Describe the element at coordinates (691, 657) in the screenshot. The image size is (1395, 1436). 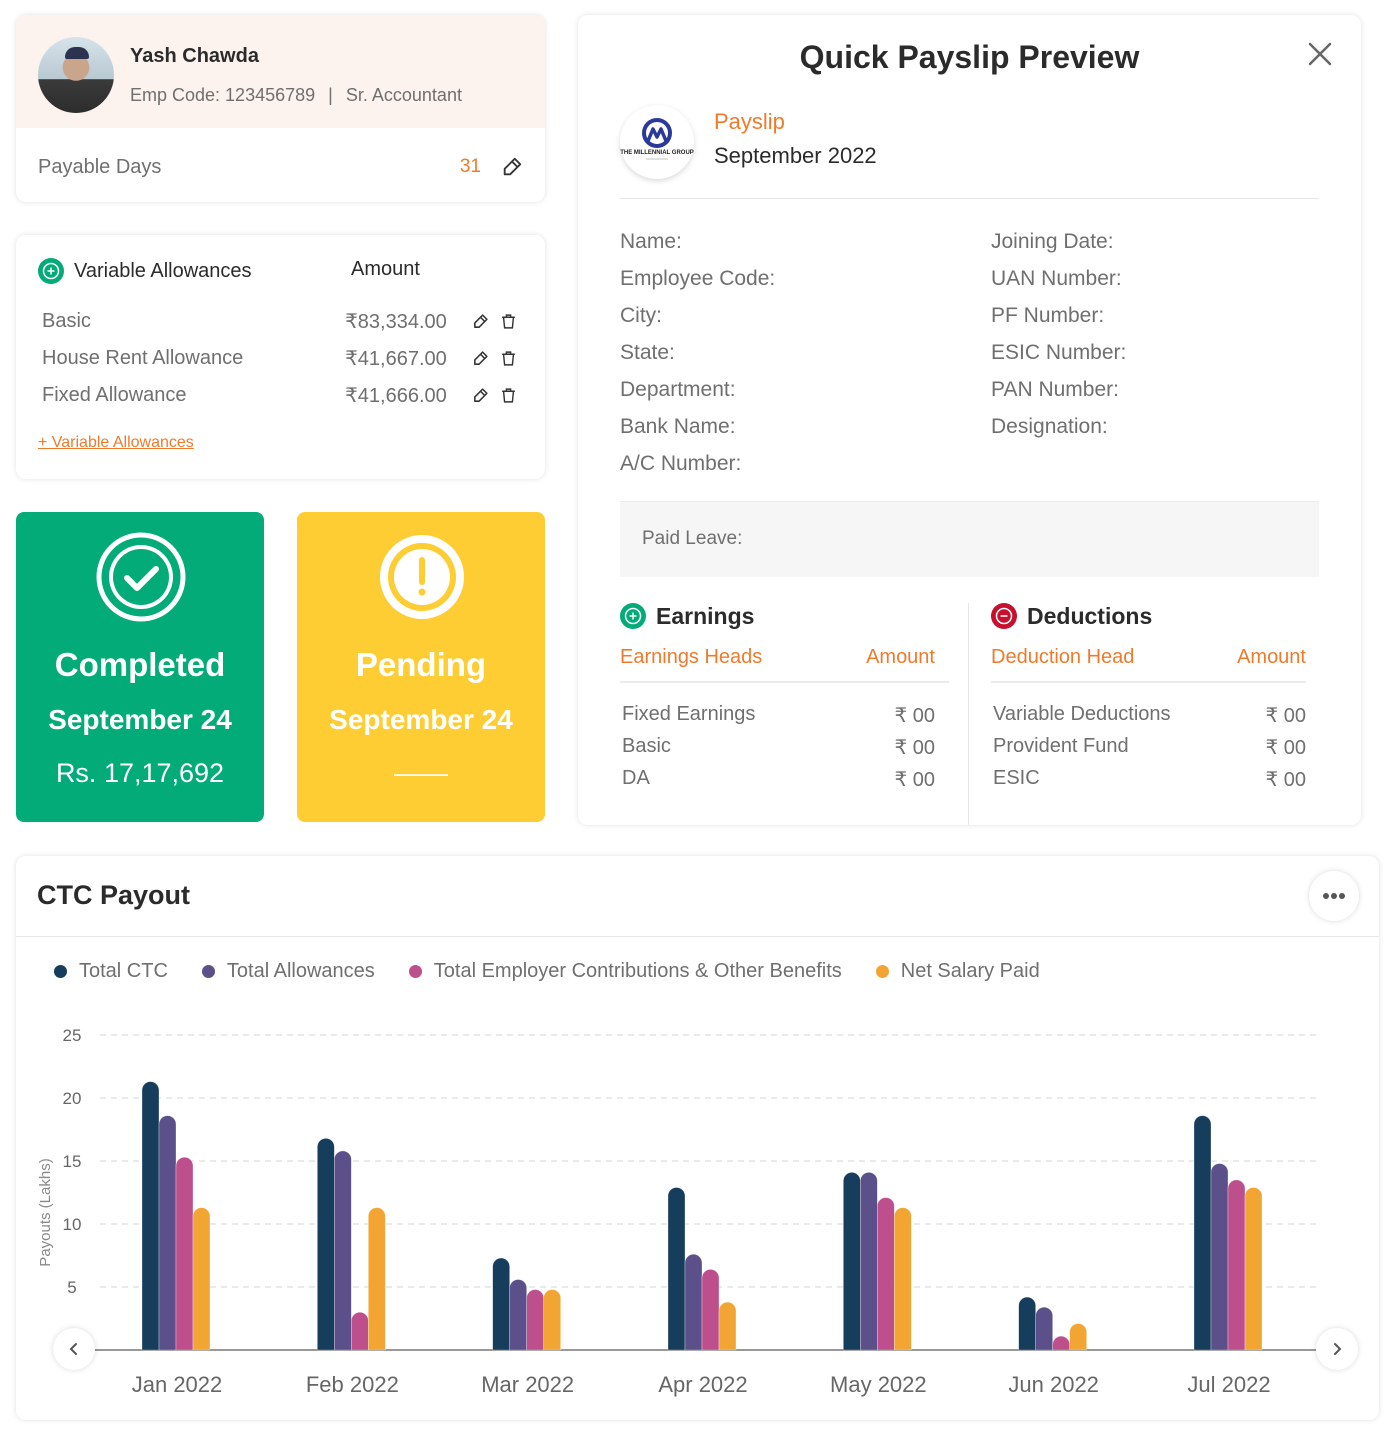
I see `earnings-heads-header: Earnings Heads` at that location.